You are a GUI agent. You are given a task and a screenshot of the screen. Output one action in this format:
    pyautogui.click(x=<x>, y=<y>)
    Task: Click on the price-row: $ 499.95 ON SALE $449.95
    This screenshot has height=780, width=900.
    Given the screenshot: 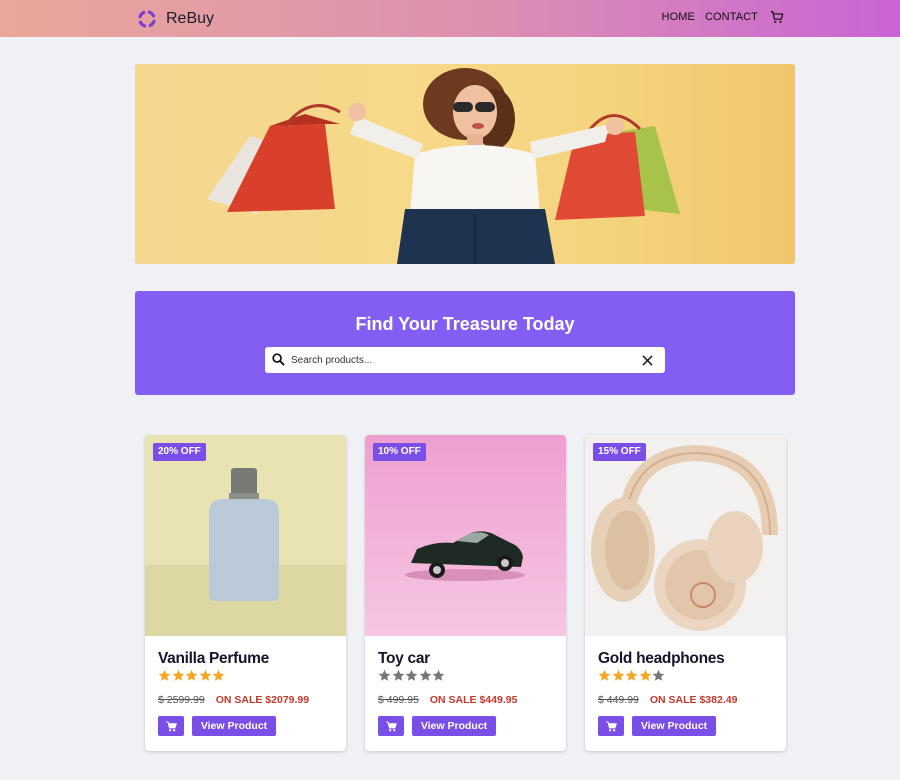 What is the action you would take?
    pyautogui.click(x=447, y=700)
    